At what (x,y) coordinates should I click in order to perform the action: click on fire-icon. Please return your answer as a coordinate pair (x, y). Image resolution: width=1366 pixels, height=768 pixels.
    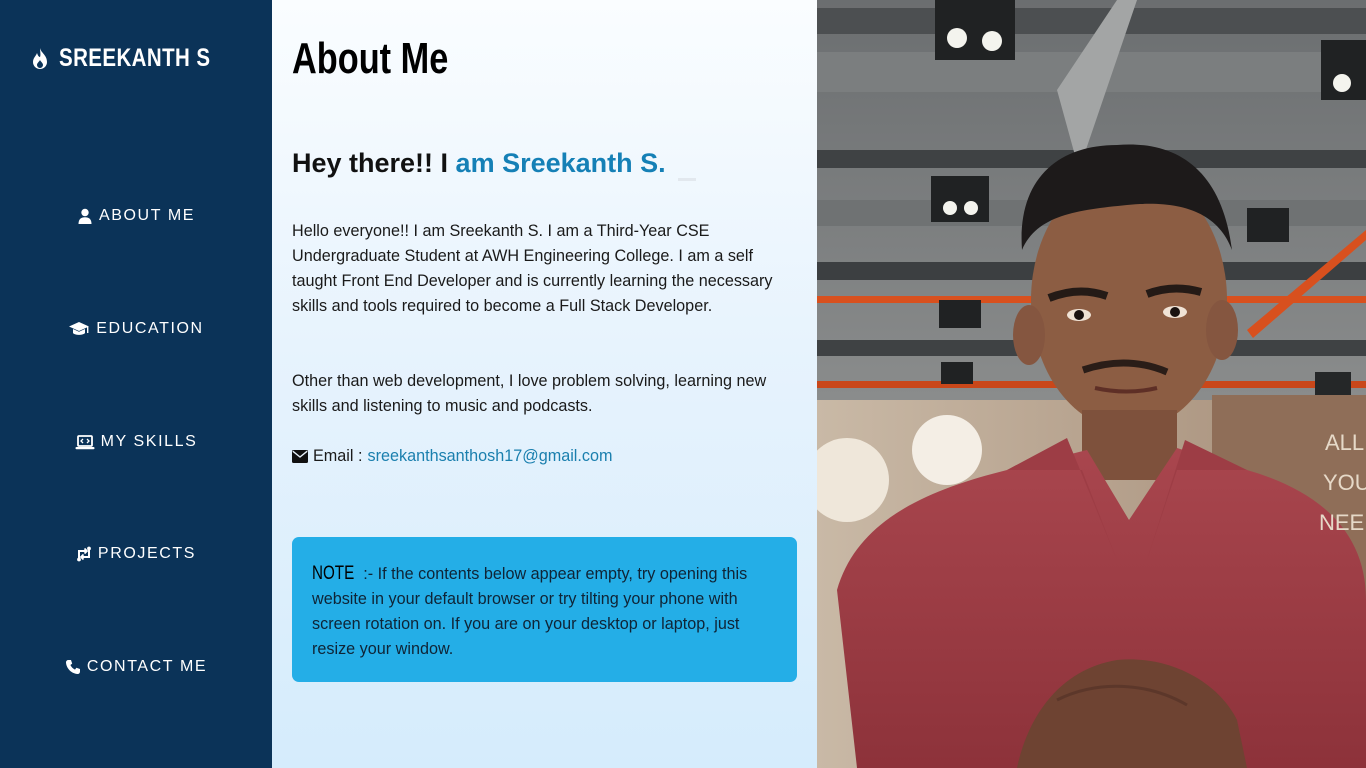
    Looking at the image, I should click on (40, 59).